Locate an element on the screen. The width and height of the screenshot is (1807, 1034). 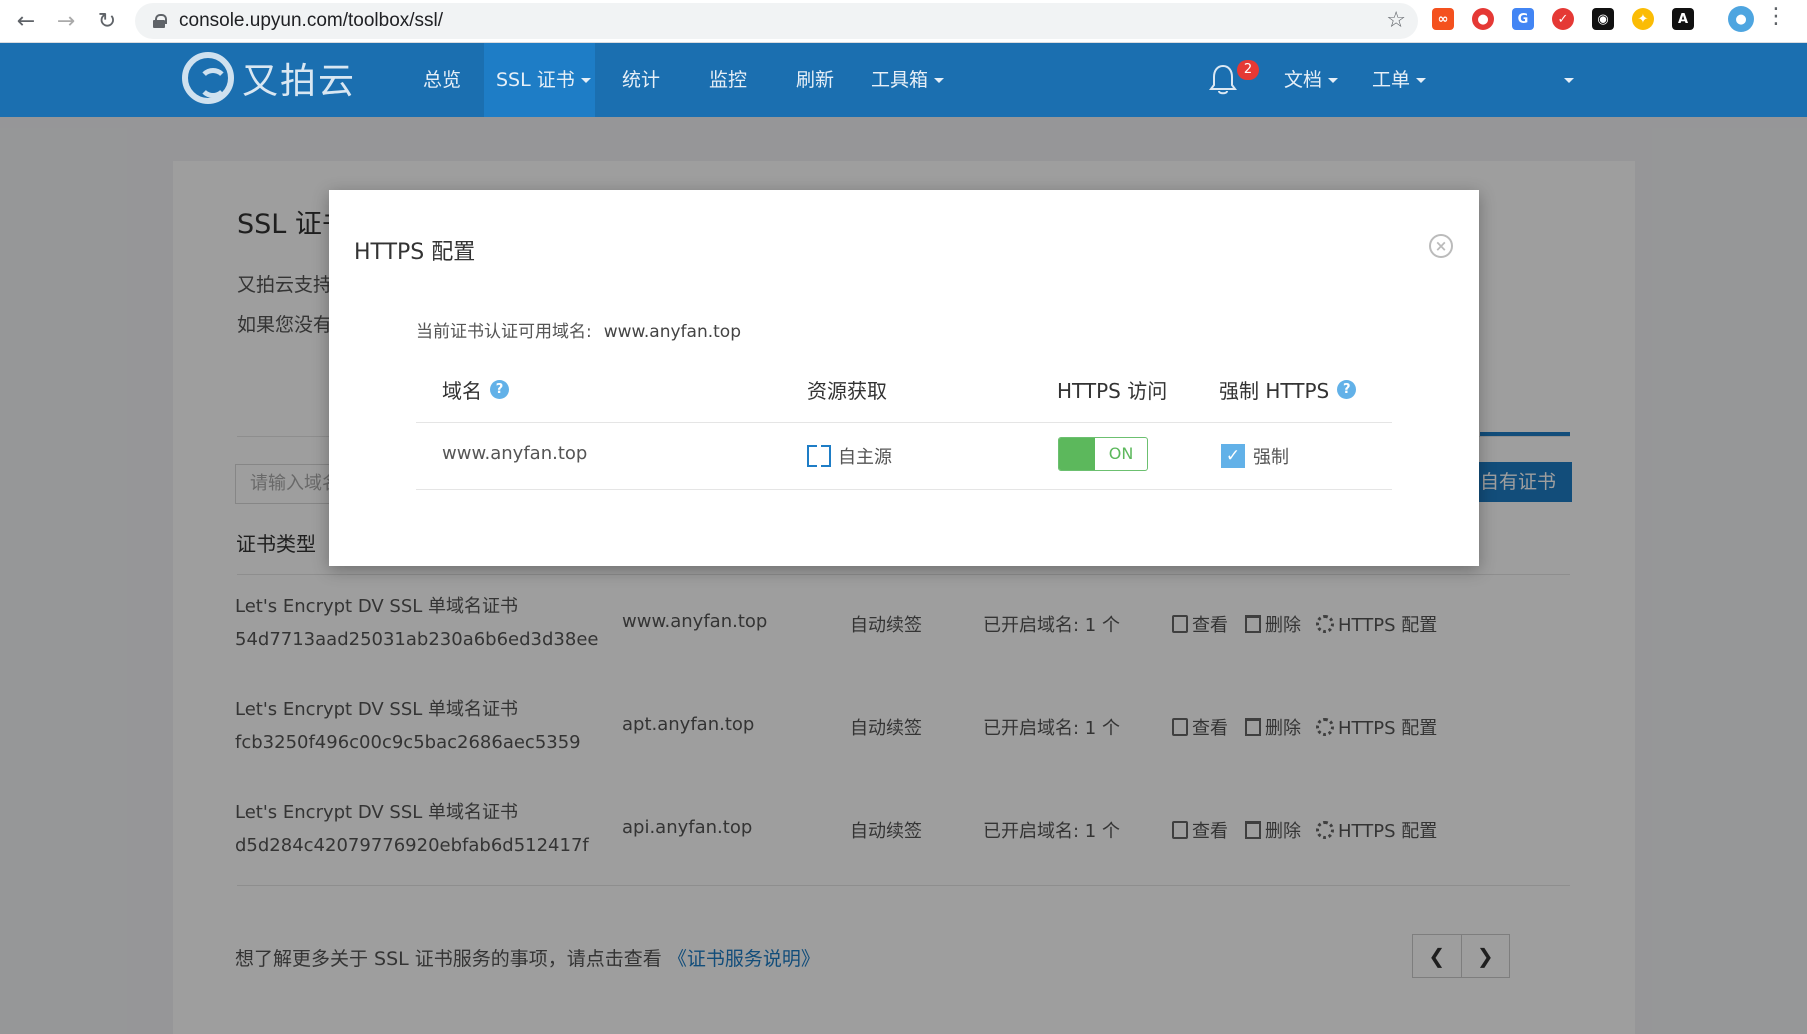
nav-toolbox: 工具箱 is located at coordinates (908, 80).